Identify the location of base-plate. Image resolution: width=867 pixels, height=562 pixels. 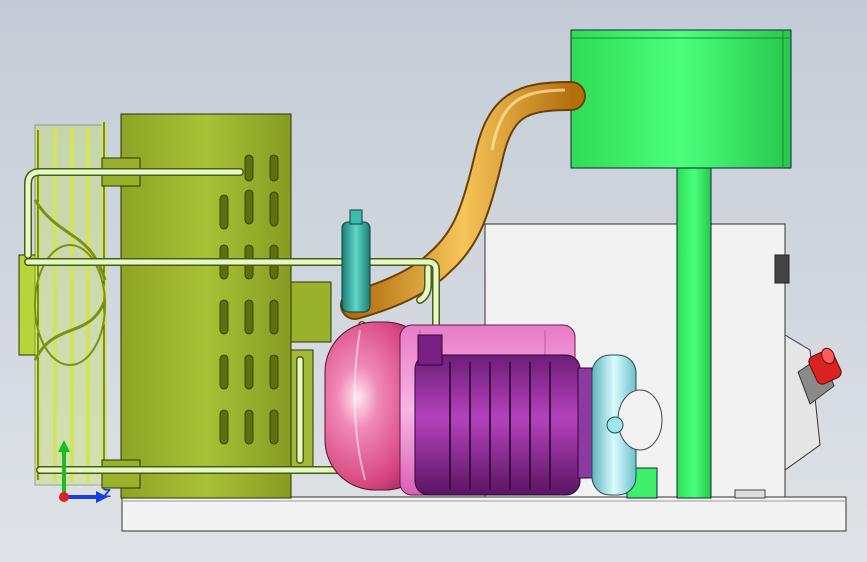
(484, 514).